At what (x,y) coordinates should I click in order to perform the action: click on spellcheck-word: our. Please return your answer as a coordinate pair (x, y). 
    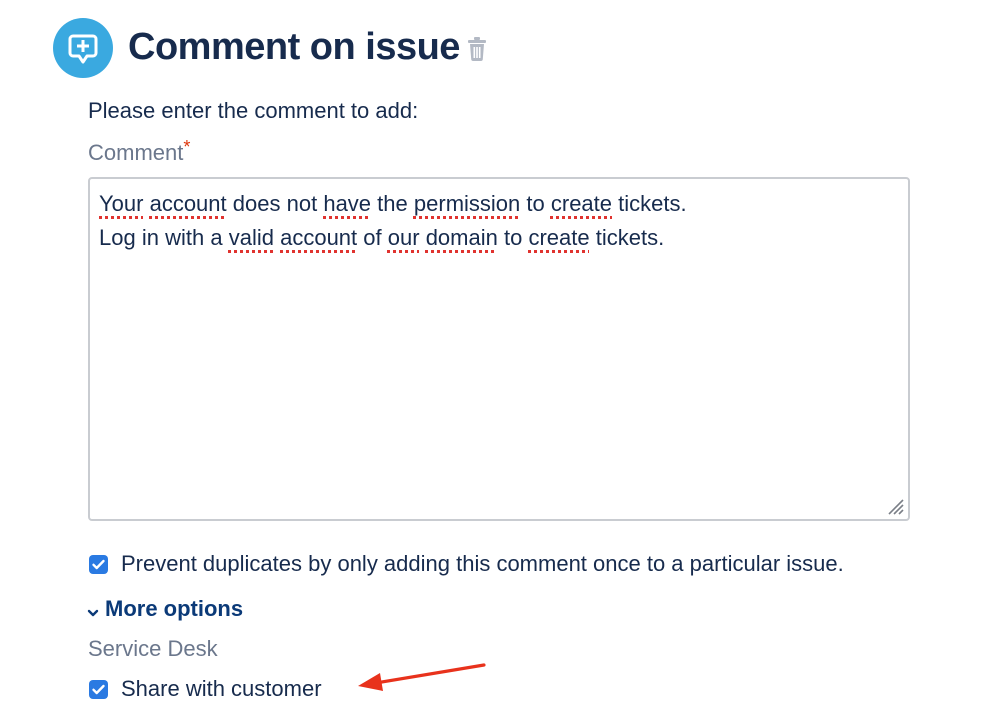
    Looking at the image, I should click on (403, 237).